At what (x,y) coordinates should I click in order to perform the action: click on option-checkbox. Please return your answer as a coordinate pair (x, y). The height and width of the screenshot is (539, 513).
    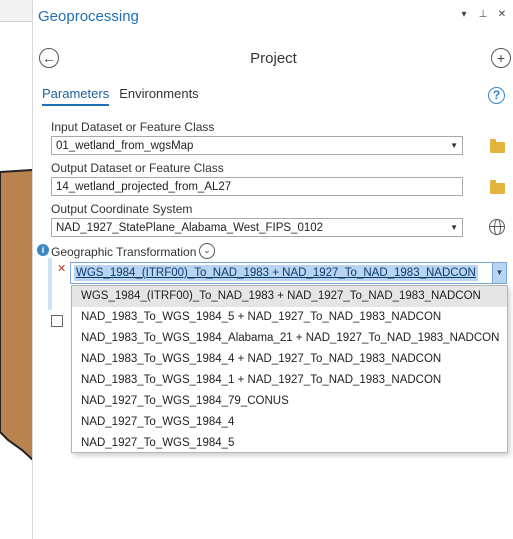
    Looking at the image, I should click on (57, 321).